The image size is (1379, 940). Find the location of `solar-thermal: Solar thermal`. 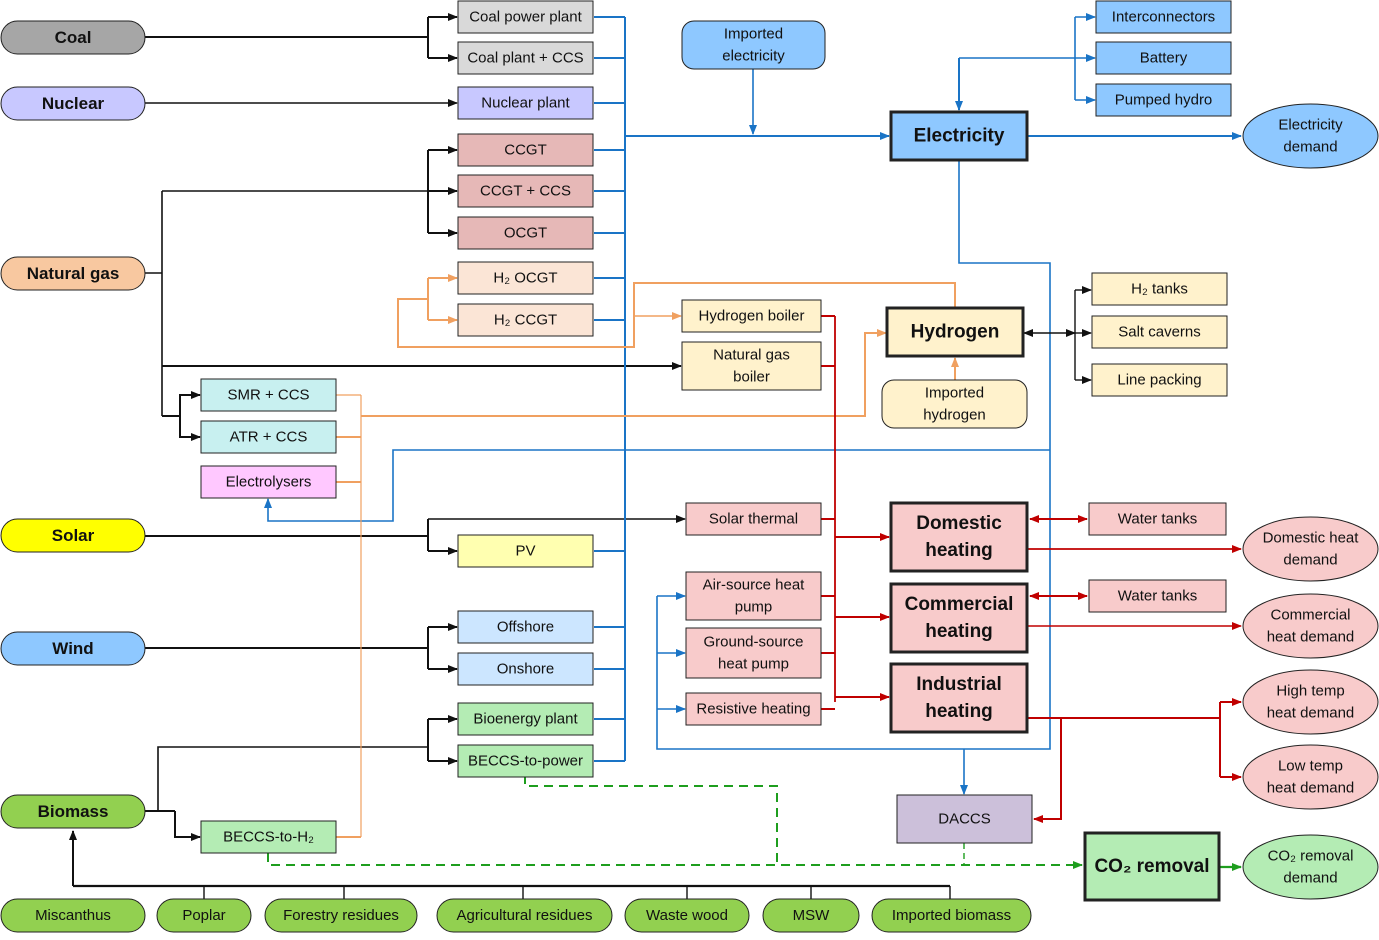

solar-thermal: Solar thermal is located at coordinates (753, 519).